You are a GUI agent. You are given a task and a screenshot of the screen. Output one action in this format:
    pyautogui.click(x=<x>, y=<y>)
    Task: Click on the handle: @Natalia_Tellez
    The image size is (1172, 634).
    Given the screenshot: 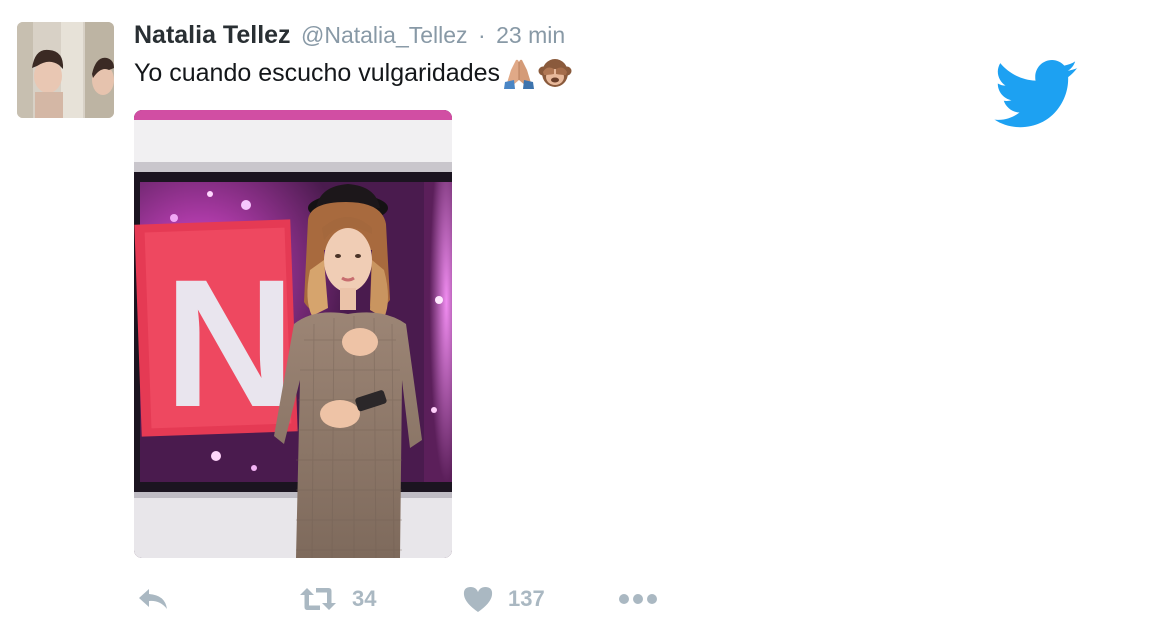 What is the action you would take?
    pyautogui.click(x=384, y=35)
    